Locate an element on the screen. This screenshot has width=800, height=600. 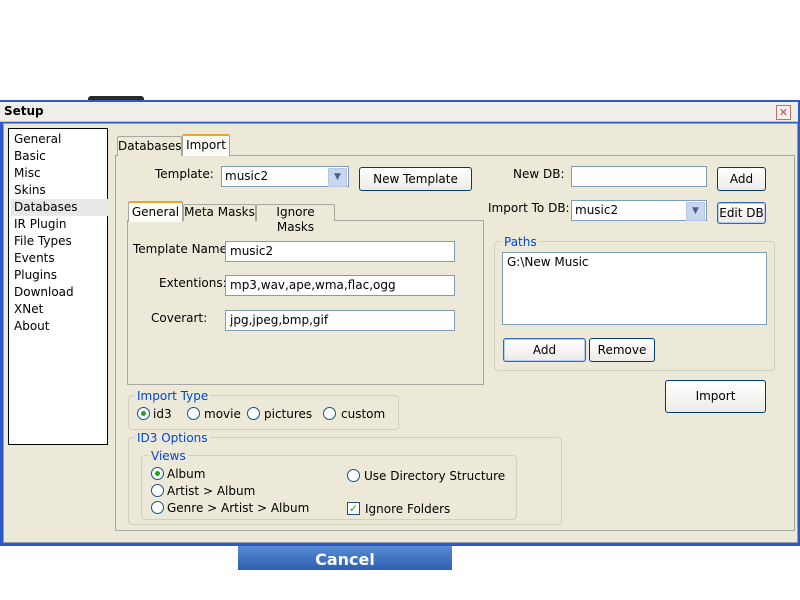
tab-import: Import is located at coordinates (206, 145).